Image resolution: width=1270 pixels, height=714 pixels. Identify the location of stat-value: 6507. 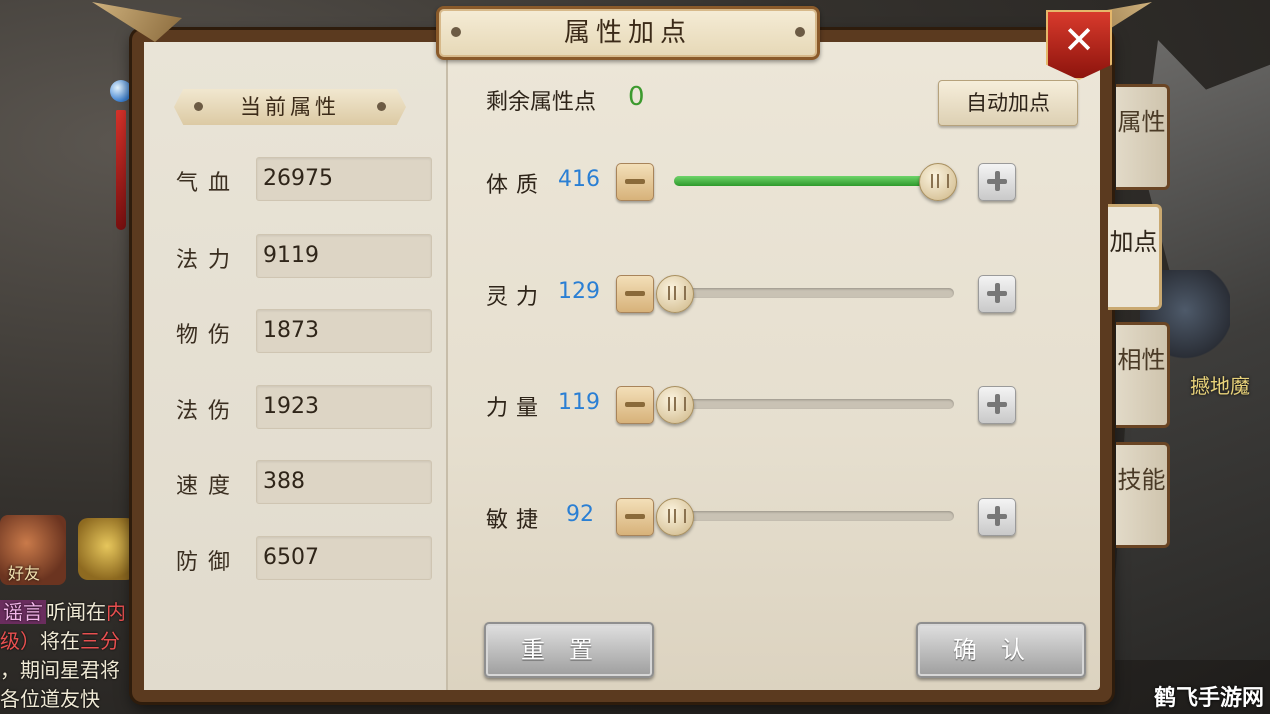
(291, 557).